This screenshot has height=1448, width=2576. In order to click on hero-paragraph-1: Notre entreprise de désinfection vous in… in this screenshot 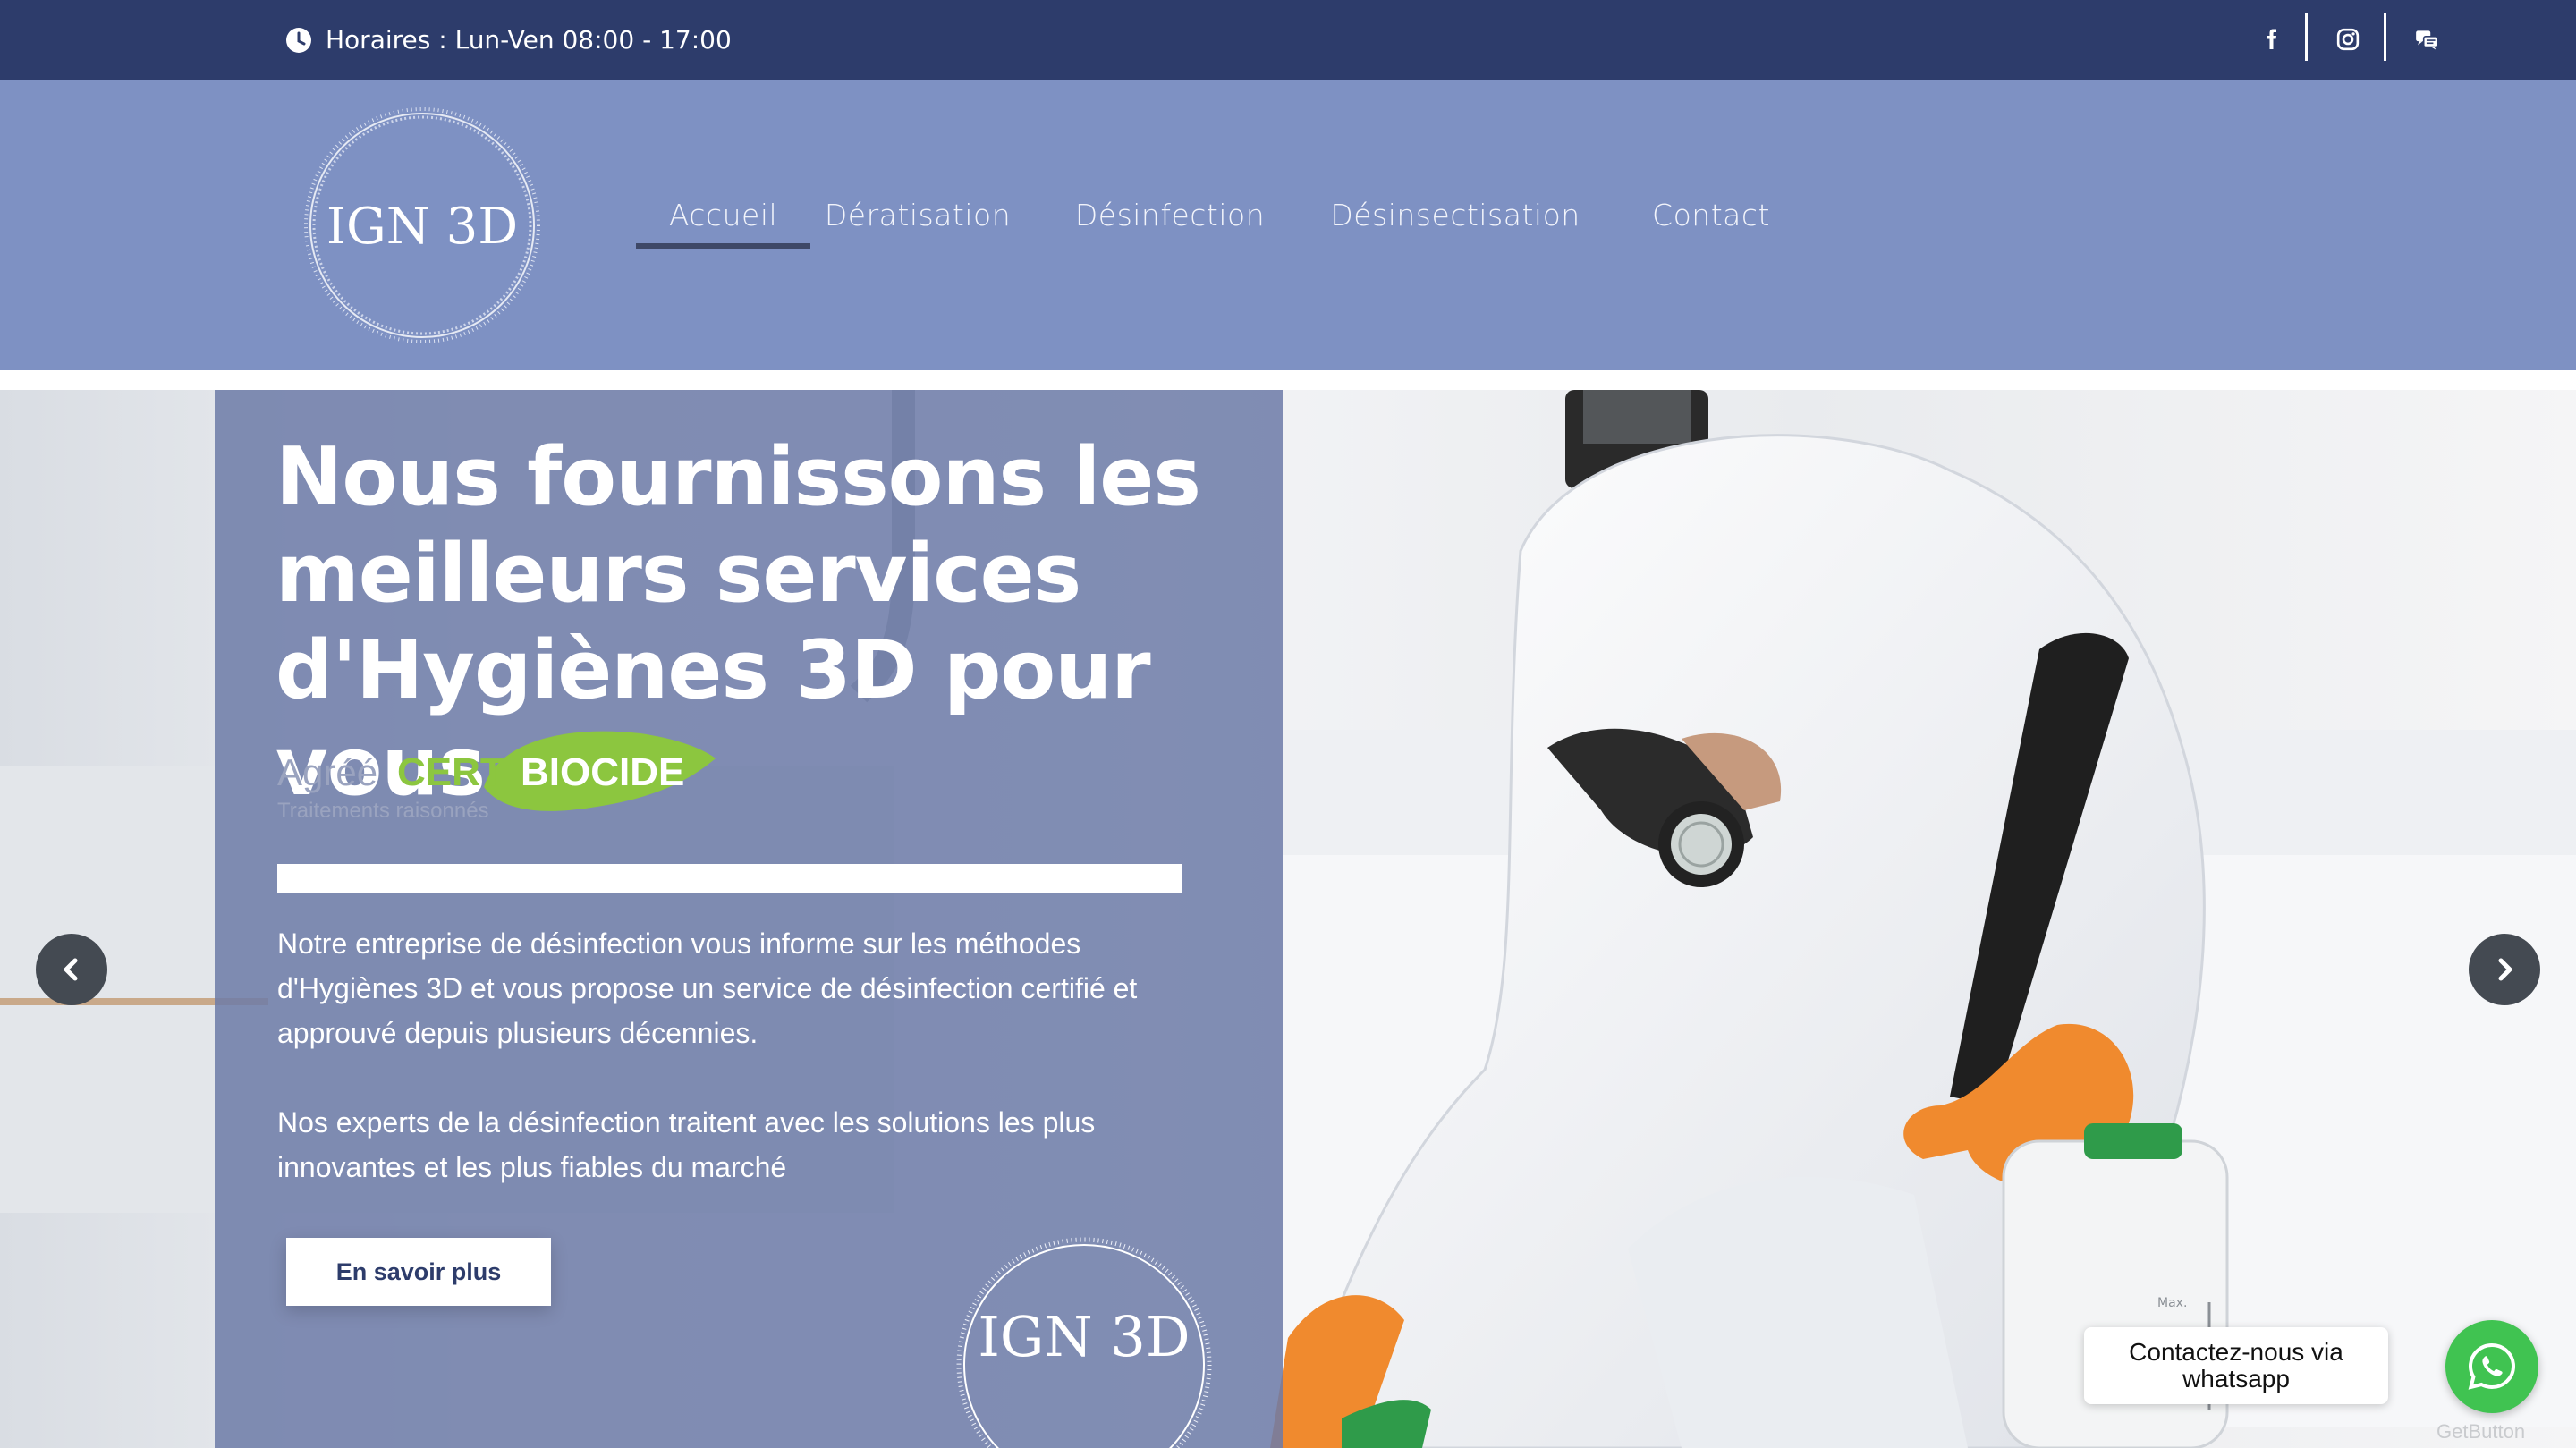, I will do `click(707, 988)`.